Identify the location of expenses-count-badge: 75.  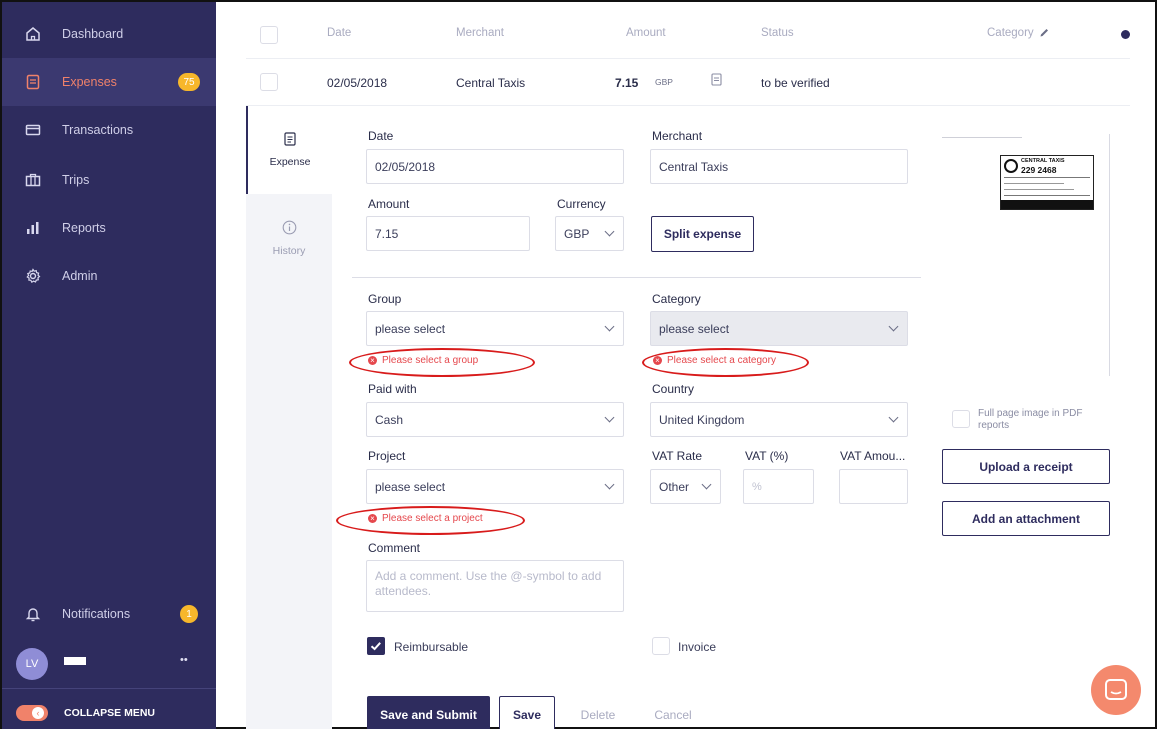
(189, 82).